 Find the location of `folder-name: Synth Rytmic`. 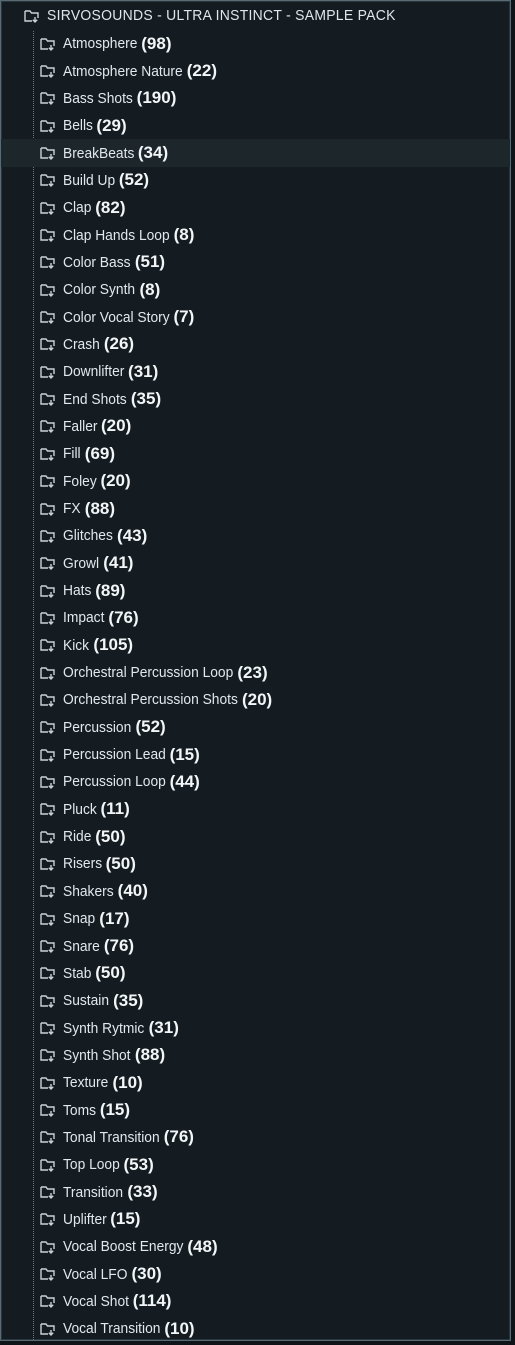

folder-name: Synth Rytmic is located at coordinates (104, 1028).